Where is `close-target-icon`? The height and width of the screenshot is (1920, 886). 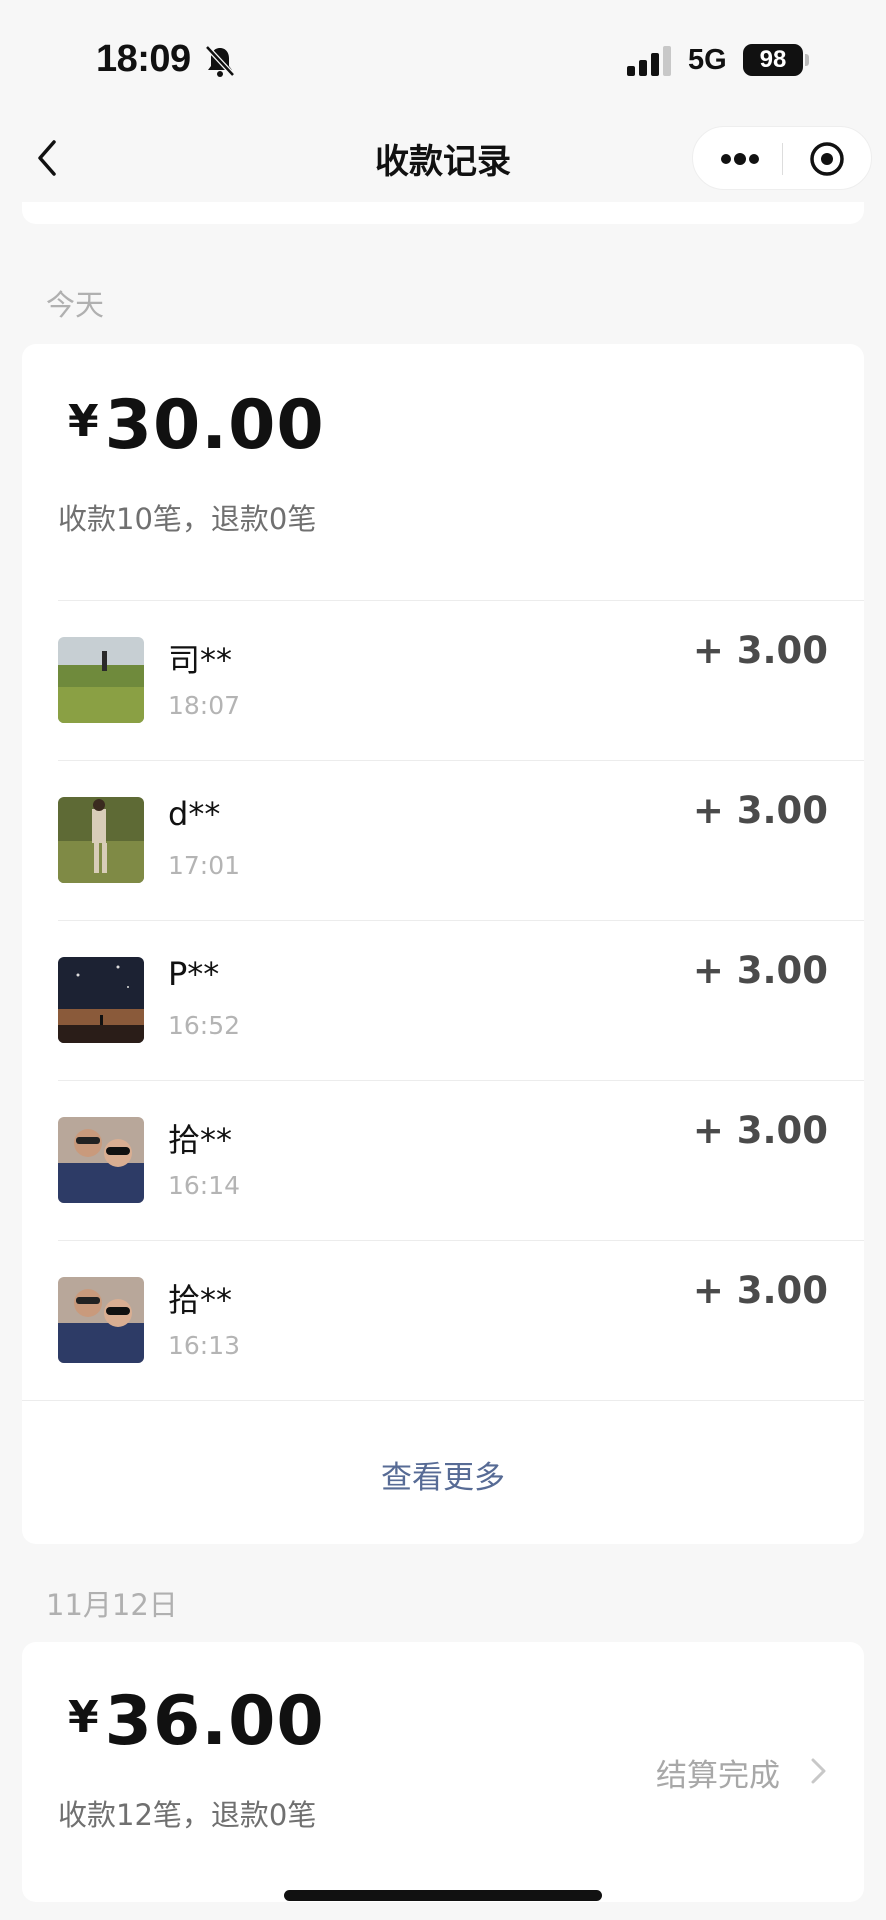
close-target-icon is located at coordinates (827, 159).